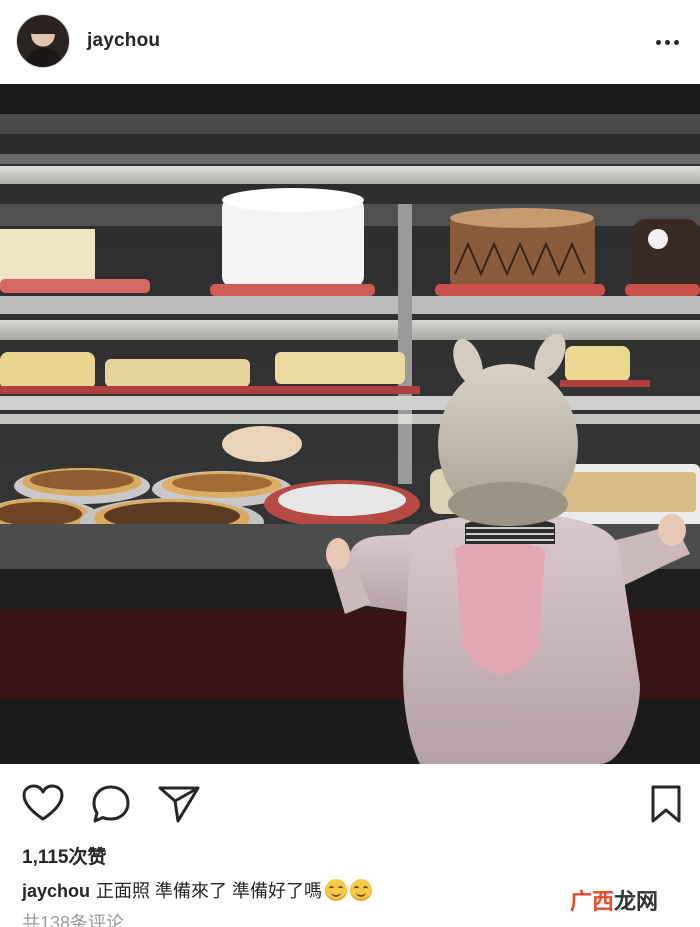 This screenshot has width=700, height=927. What do you see at coordinates (350, 802) in the screenshot?
I see `action-bar` at bounding box center [350, 802].